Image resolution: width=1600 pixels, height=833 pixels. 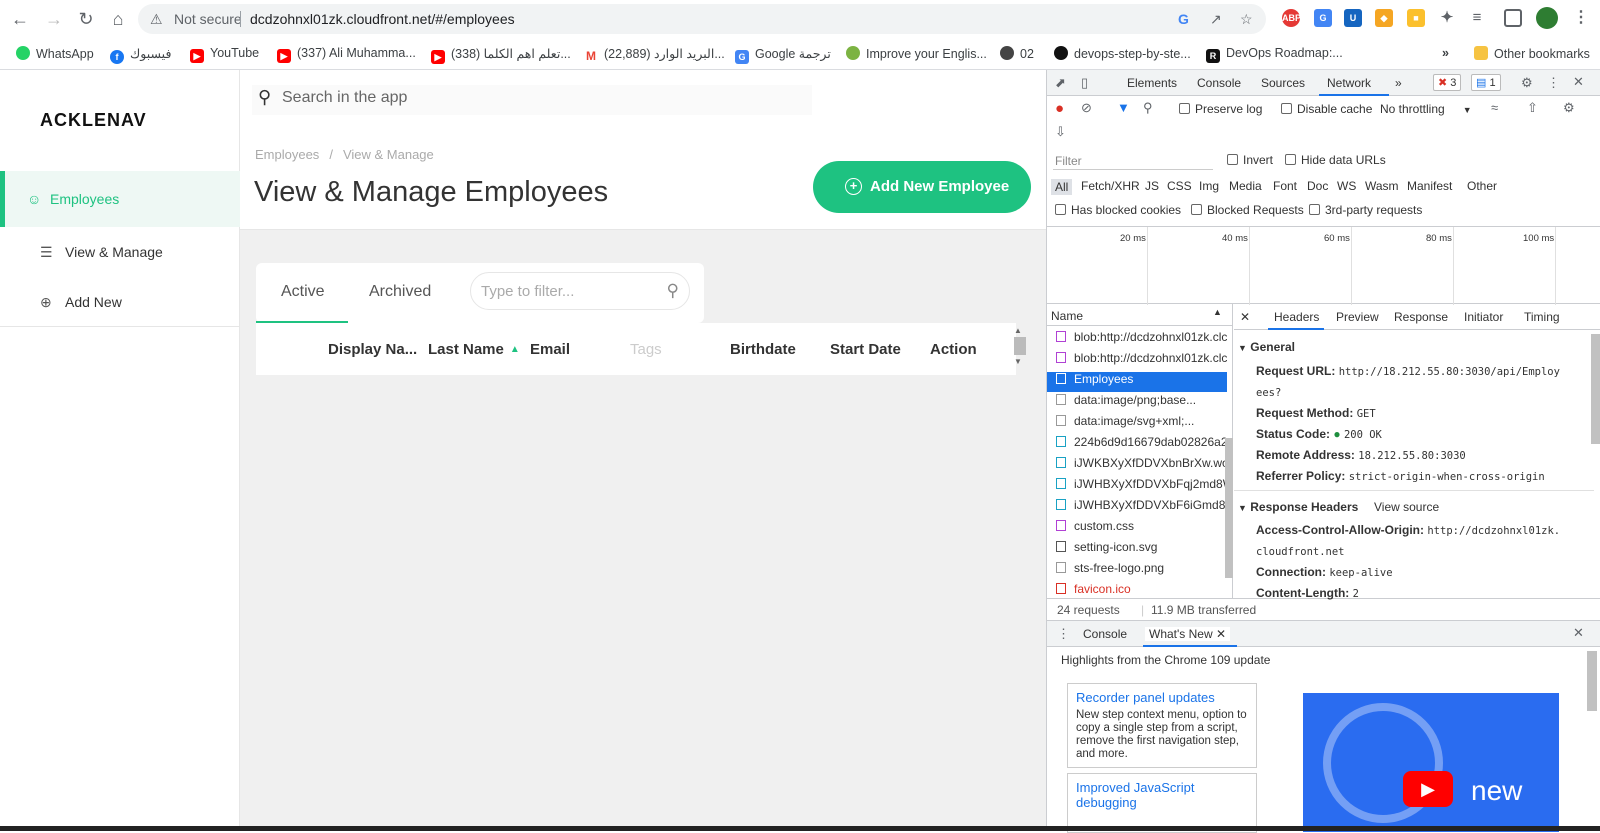 I want to click on bookmark-youtube: ▶ YouTube, so click(x=224, y=54).